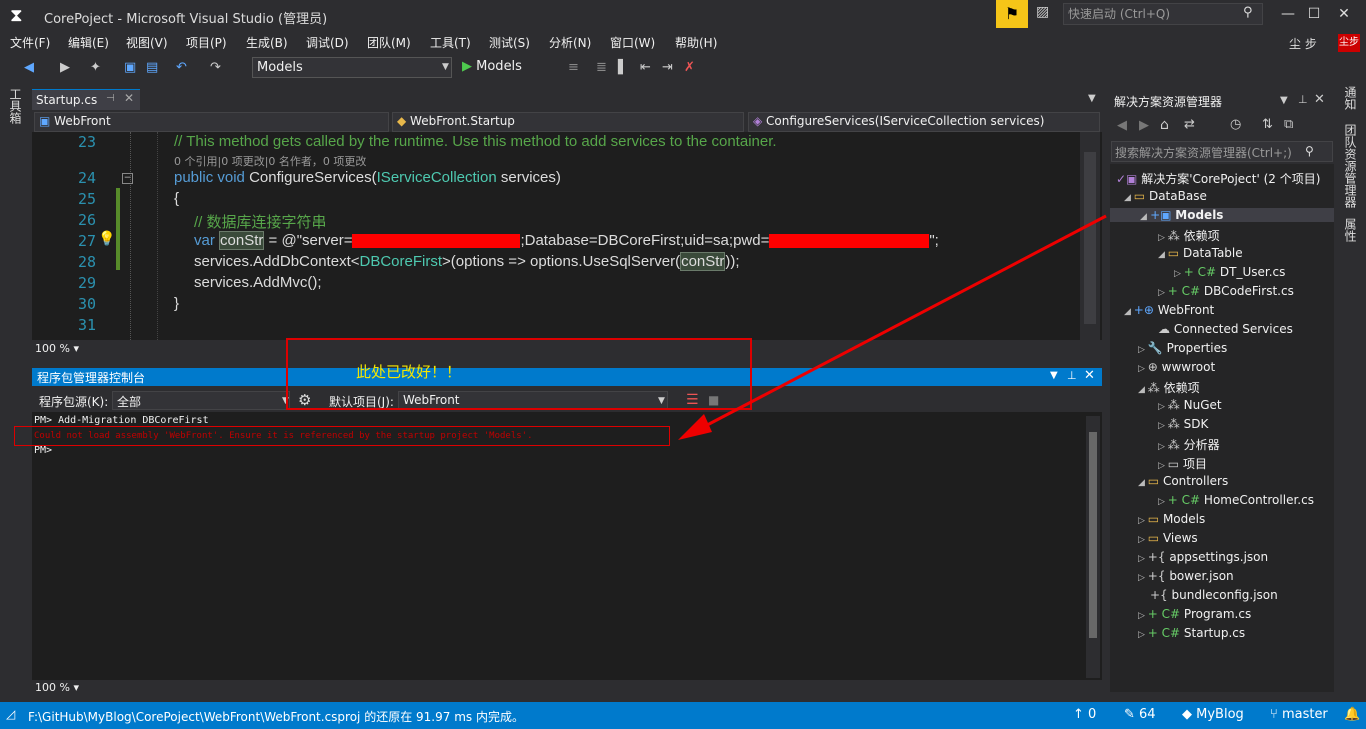 Image resolution: width=1366 pixels, height=729 pixels. Describe the element at coordinates (1235, 124) in the screenshot. I see `pending-changes-icon: ◷` at that location.